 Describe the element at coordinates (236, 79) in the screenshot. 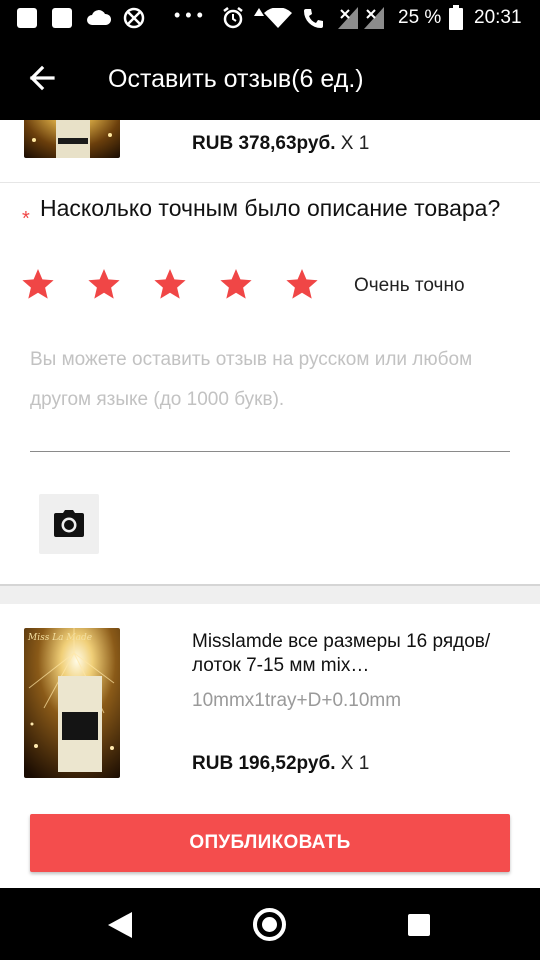

I see `page-title: Оставить отзыв(6 ед.)` at that location.